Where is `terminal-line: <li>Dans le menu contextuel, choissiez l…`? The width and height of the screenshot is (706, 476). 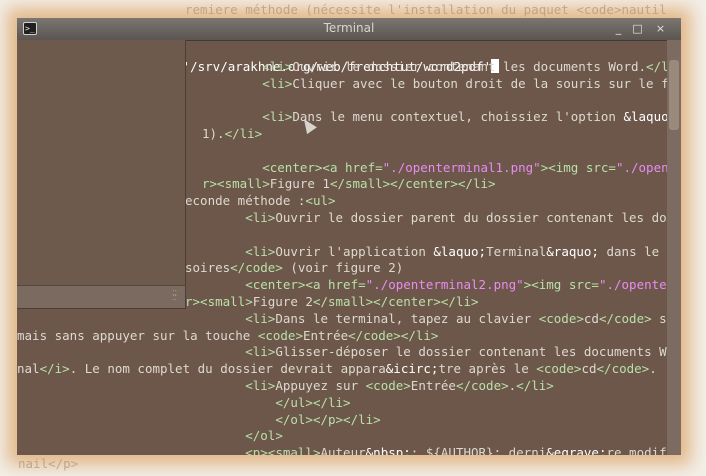 terminal-line: <li>Dans le menu contextuel, choissiez l… is located at coordinates (441, 117).